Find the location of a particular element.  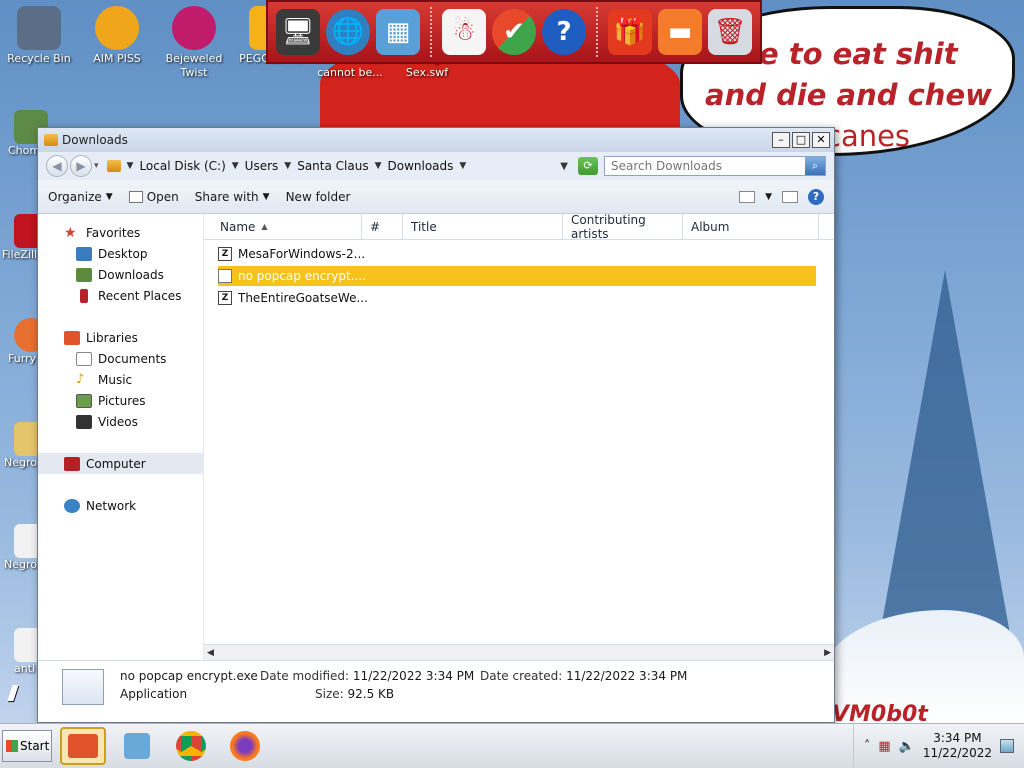

window-title: Downloads is located at coordinates (95, 140).